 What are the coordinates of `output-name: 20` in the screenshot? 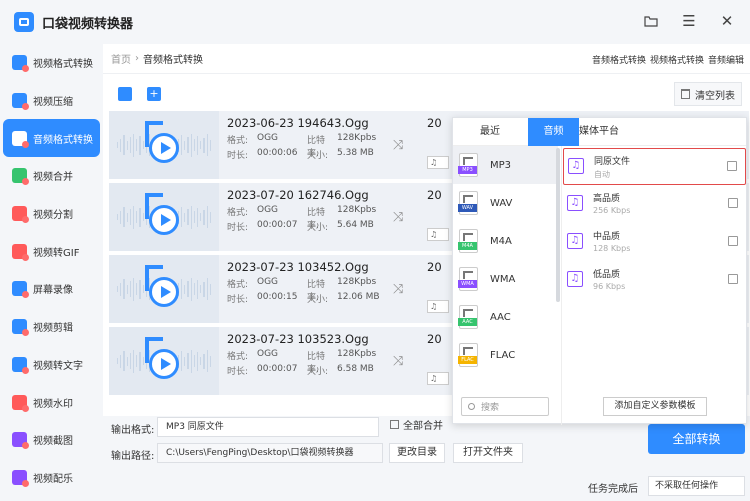 It's located at (434, 339).